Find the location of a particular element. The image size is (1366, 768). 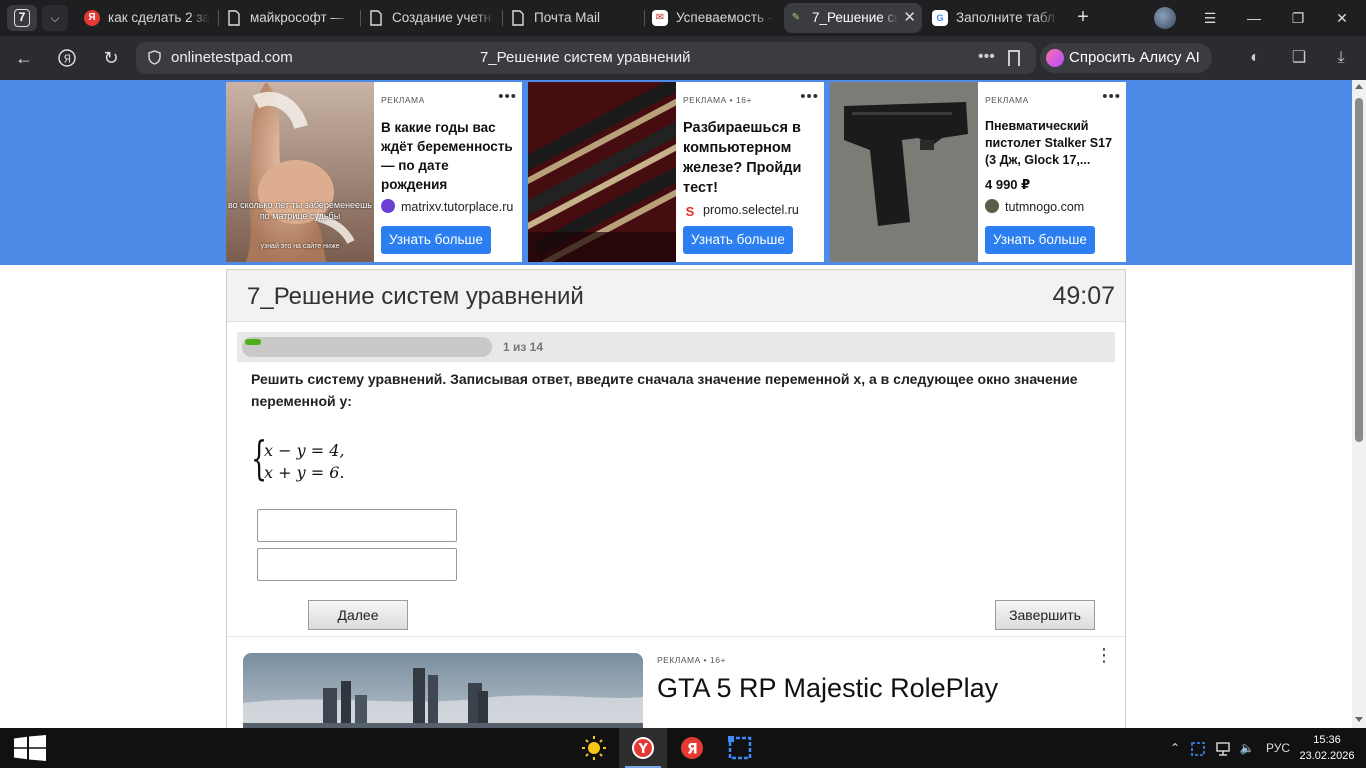

tab-1: майкрософт — is located at coordinates (289, 18).